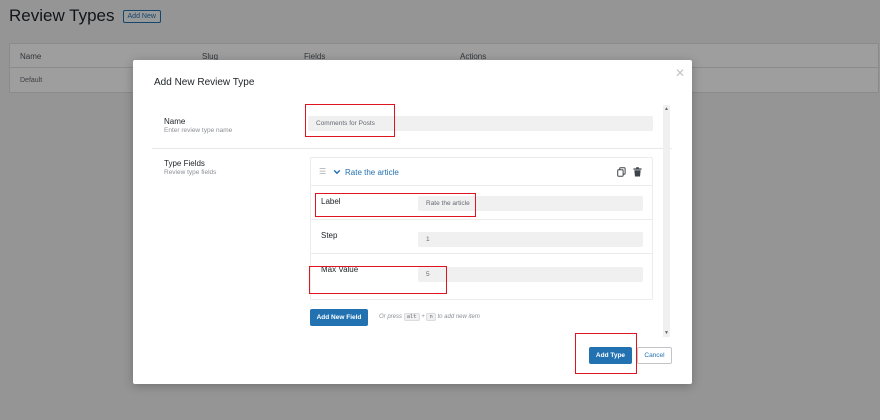 The width and height of the screenshot is (880, 420). Describe the element at coordinates (637, 172) in the screenshot. I see `trash-icon` at that location.